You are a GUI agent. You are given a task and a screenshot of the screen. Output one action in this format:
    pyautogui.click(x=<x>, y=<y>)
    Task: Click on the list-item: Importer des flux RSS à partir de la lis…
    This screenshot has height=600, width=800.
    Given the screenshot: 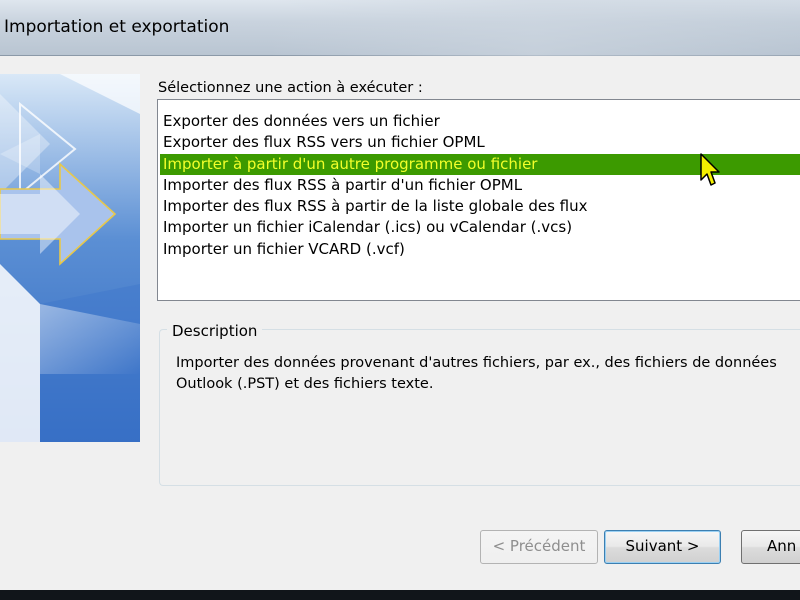 What is the action you would take?
    pyautogui.click(x=479, y=206)
    